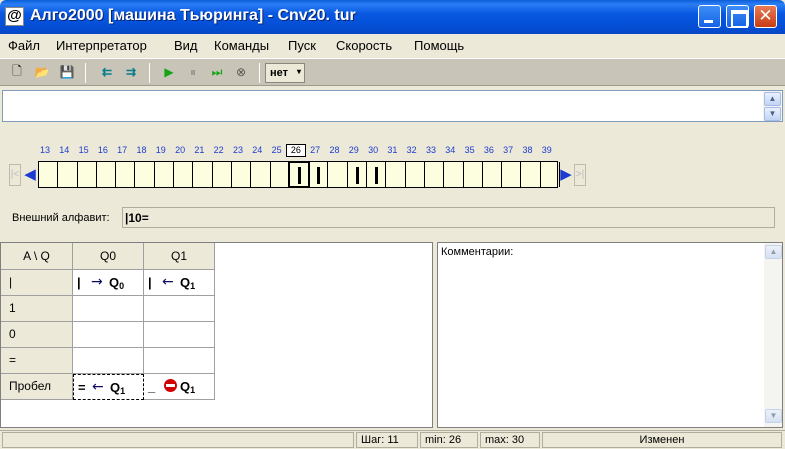 Image resolution: width=785 pixels, height=449 pixels. Describe the element at coordinates (64, 150) in the screenshot. I see `tape-number: 14` at that location.